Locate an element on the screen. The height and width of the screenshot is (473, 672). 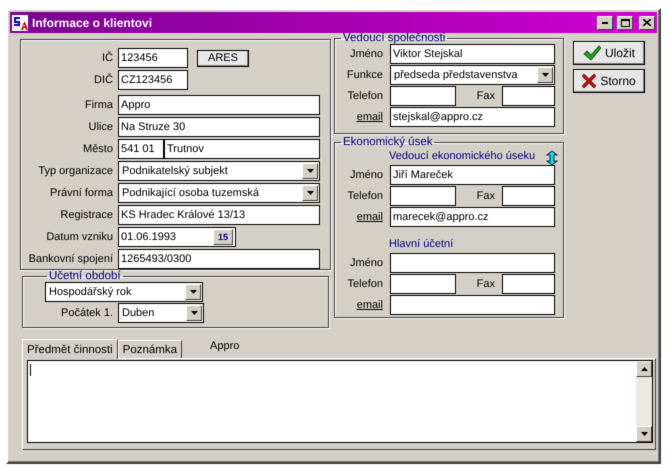
group-title: Ekonomický úsek is located at coordinates (388, 142).